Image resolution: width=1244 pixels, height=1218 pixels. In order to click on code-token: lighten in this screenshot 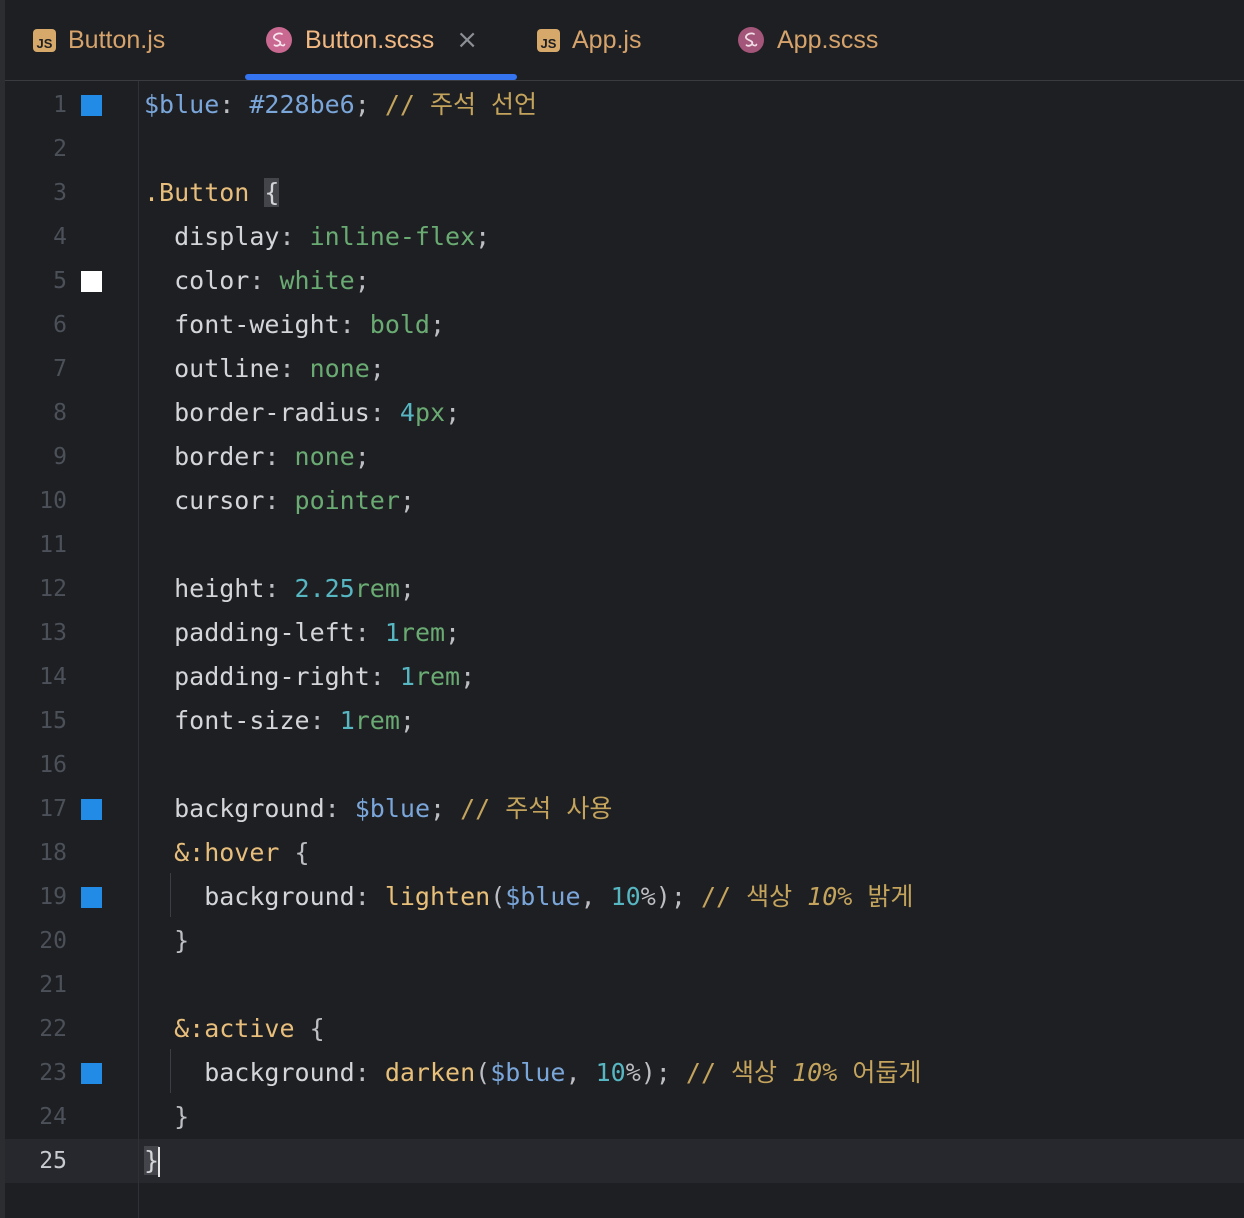, I will do `click(437, 896)`.